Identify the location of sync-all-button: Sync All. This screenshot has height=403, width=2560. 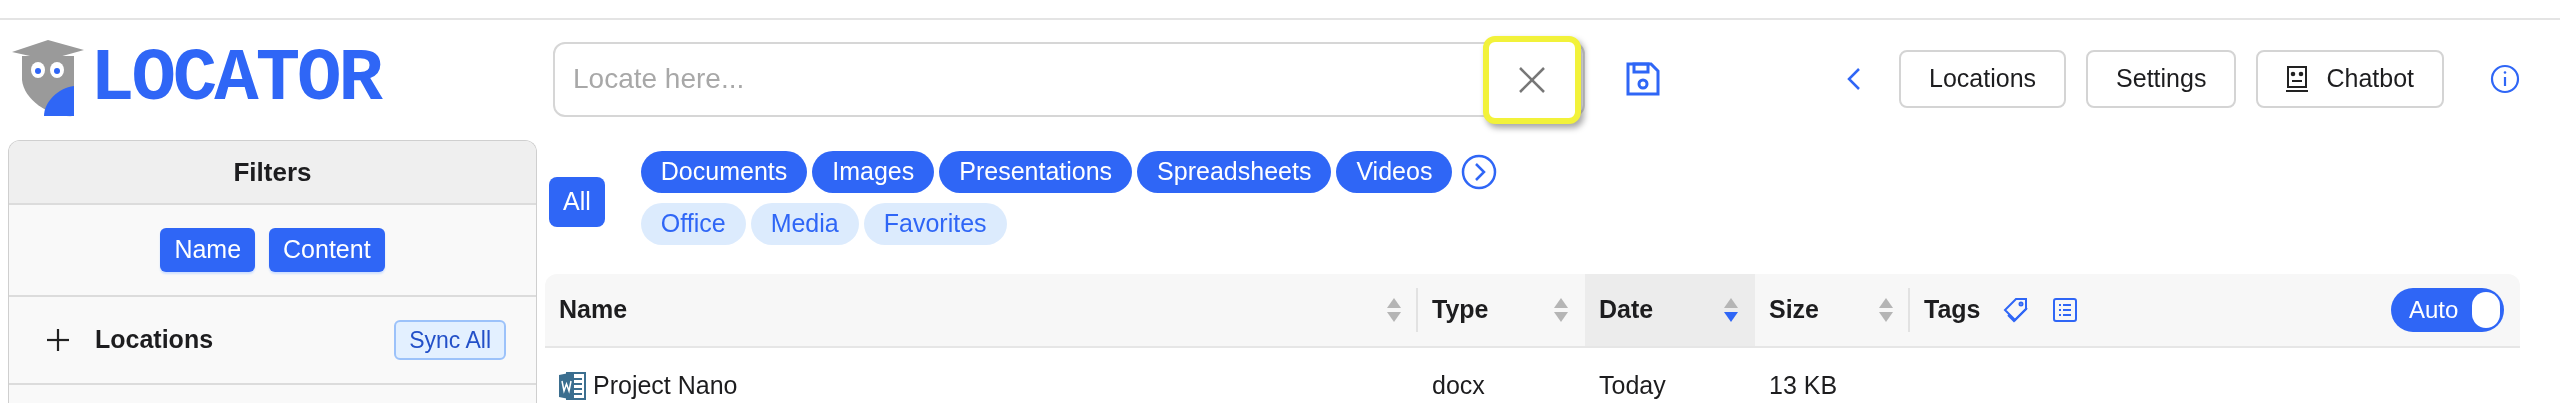
(450, 340).